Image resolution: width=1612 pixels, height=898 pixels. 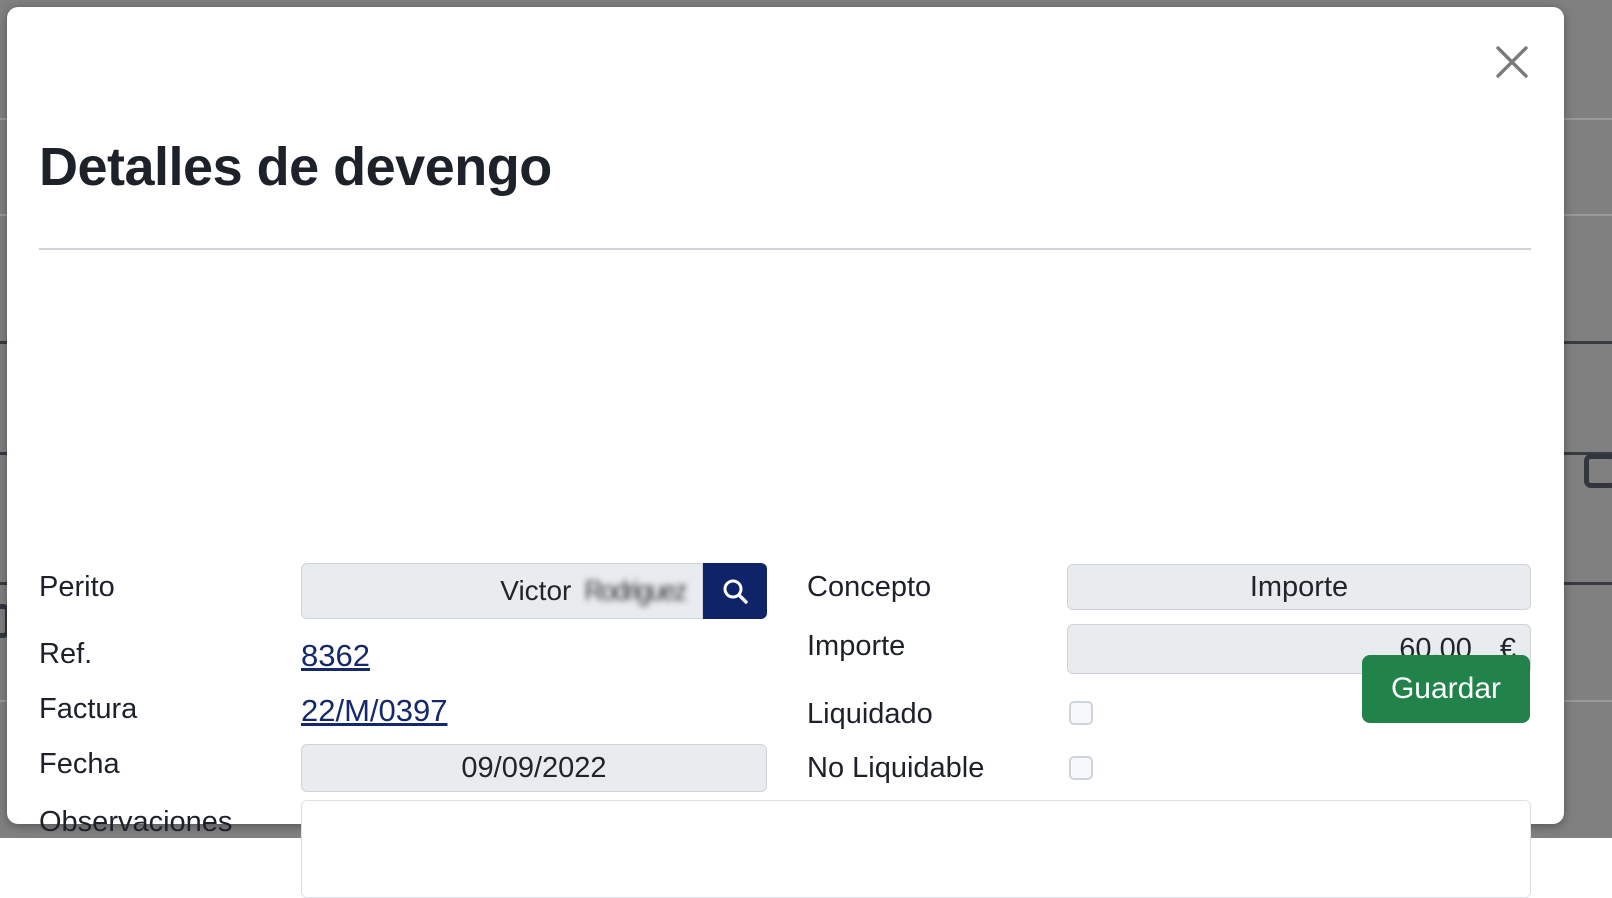 I want to click on perito-value: Victor Rodriguez, so click(x=595, y=591).